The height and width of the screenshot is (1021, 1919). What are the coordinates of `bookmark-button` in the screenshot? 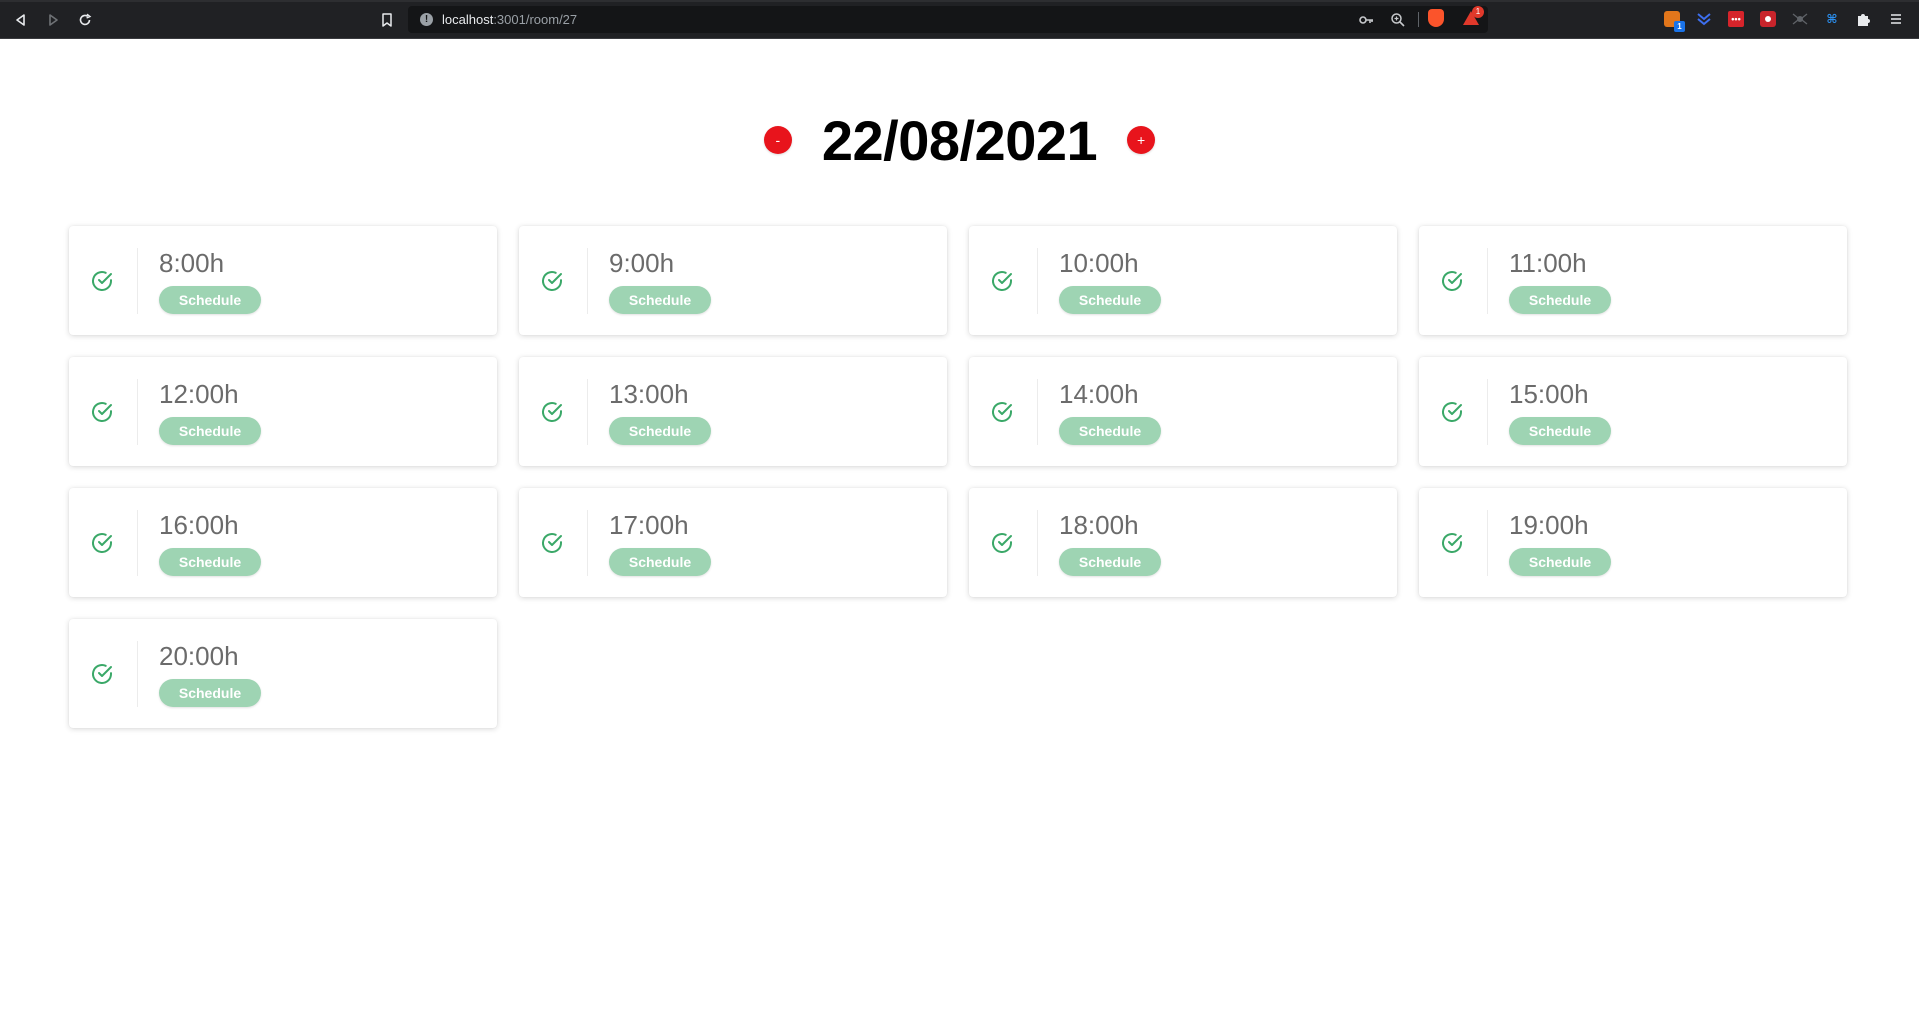 It's located at (387, 20).